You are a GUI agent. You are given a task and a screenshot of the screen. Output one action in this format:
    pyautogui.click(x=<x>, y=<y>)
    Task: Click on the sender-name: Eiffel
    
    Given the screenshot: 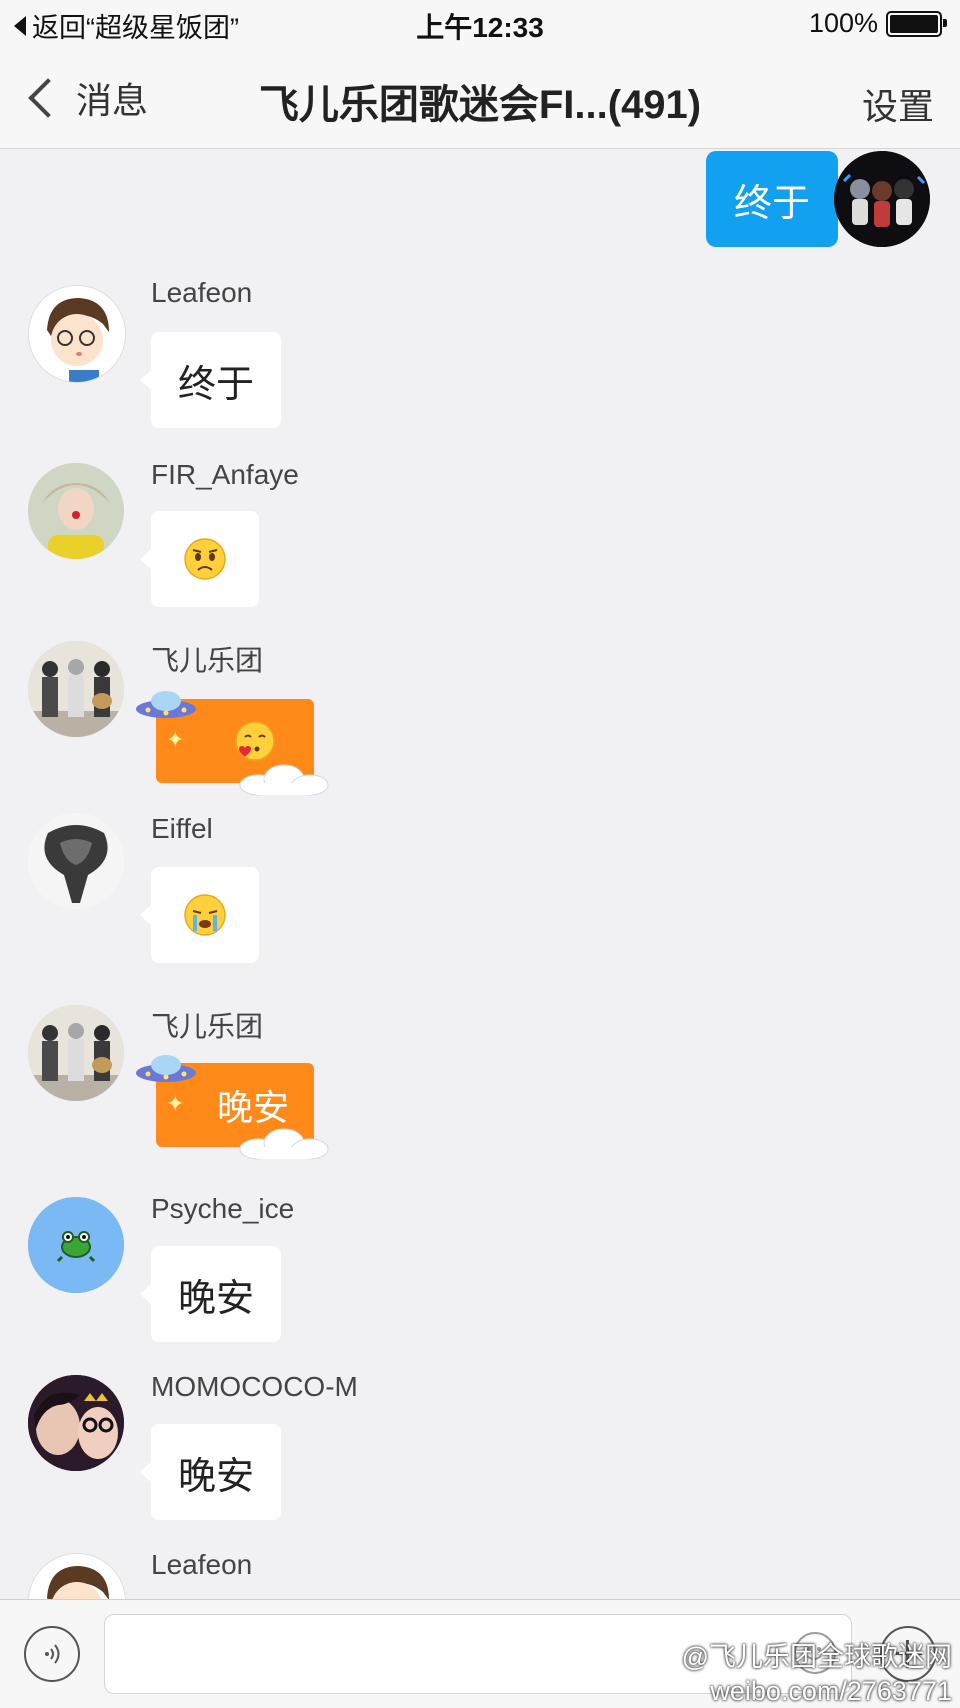 What is the action you would take?
    pyautogui.click(x=182, y=828)
    